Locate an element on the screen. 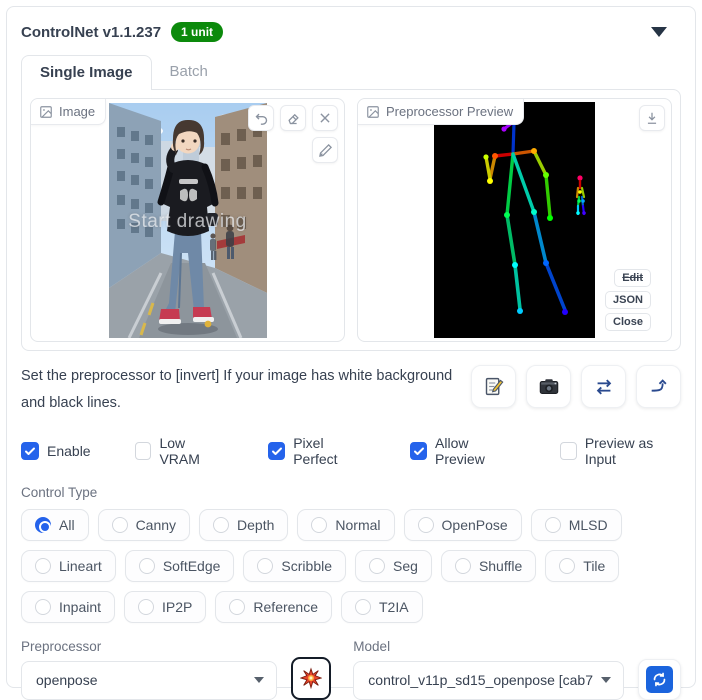 This screenshot has height=700, width=702. control-type-depth: Depth is located at coordinates (244, 524).